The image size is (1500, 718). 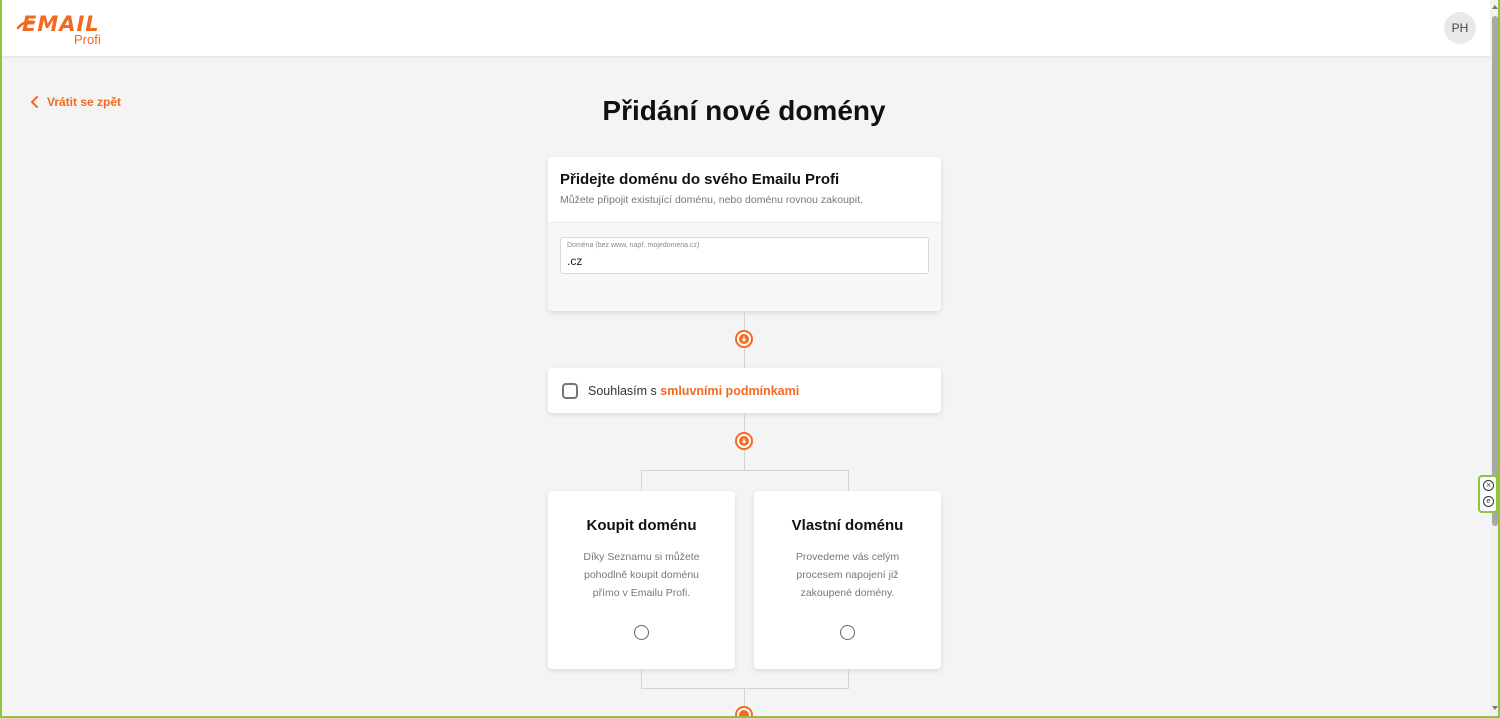 What do you see at coordinates (633, 245) in the screenshot?
I see `domain-field-label: Doména (bez www, např. mojedomena.cz)` at bounding box center [633, 245].